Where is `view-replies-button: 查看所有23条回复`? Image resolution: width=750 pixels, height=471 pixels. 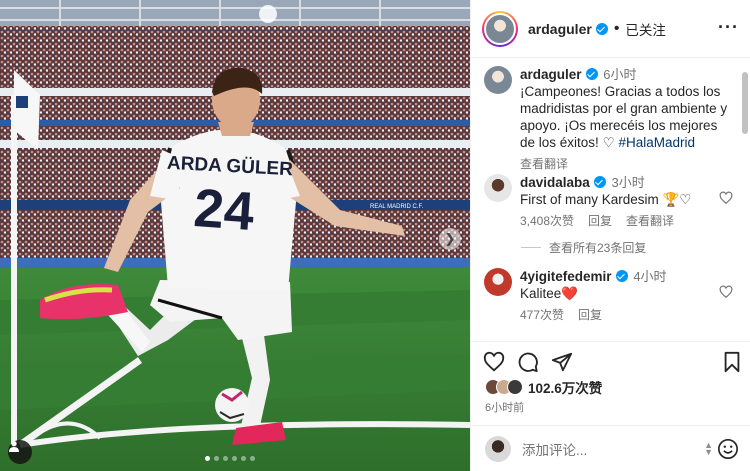
view-replies-button: 查看所有23条回复 is located at coordinates (583, 247).